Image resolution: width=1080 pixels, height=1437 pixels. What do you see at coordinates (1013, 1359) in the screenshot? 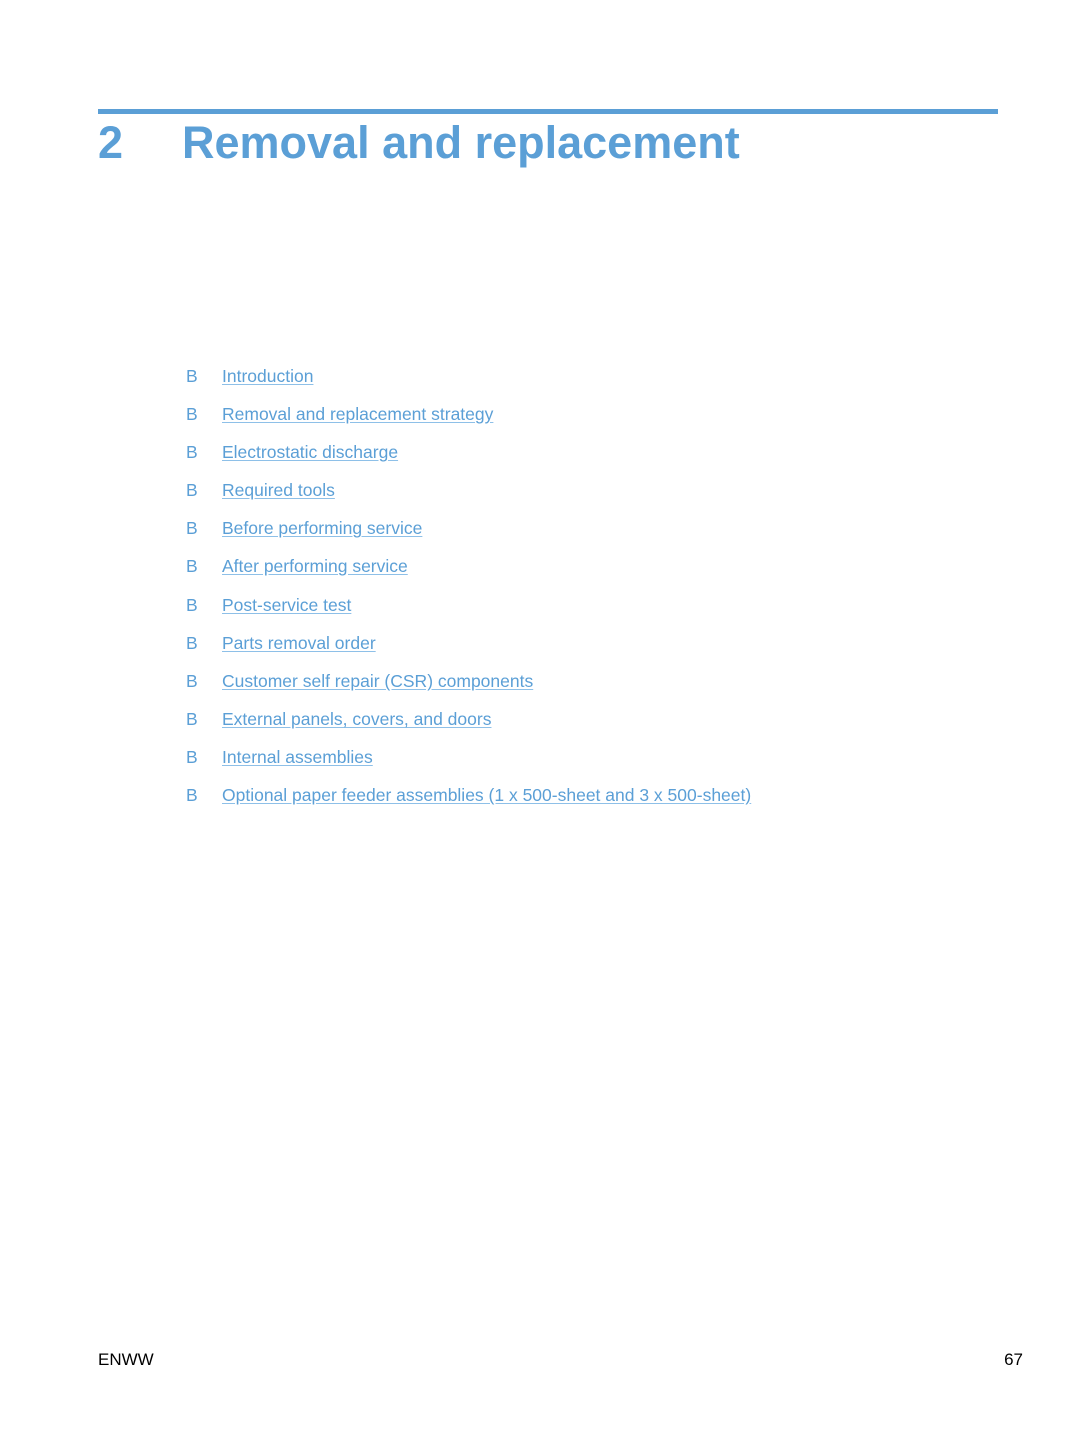
I see `page-number: 67` at bounding box center [1013, 1359].